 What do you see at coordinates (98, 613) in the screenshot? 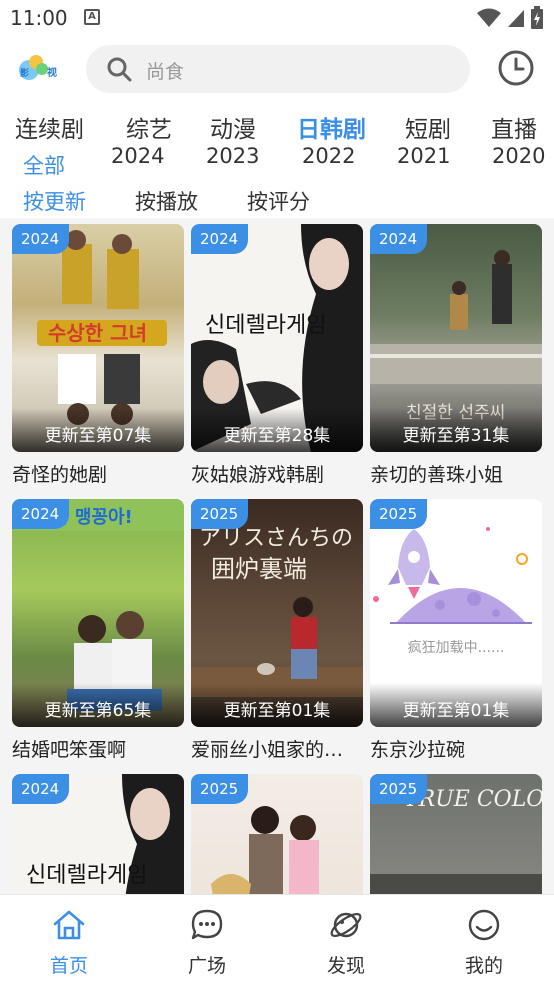
I see `poster-image: 자 맹꽁아! 2024 更新至第65集` at bounding box center [98, 613].